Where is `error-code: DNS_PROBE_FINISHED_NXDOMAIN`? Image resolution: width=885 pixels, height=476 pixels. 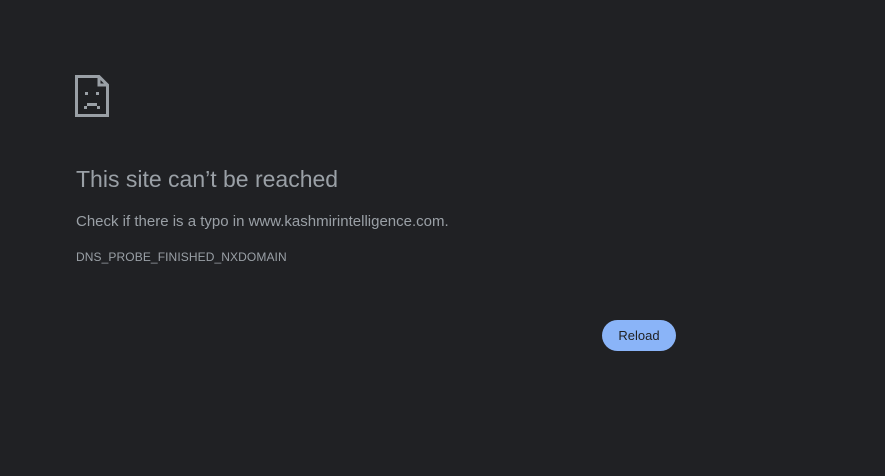
error-code: DNS_PROBE_FINISHED_NXDOMAIN is located at coordinates (181, 257).